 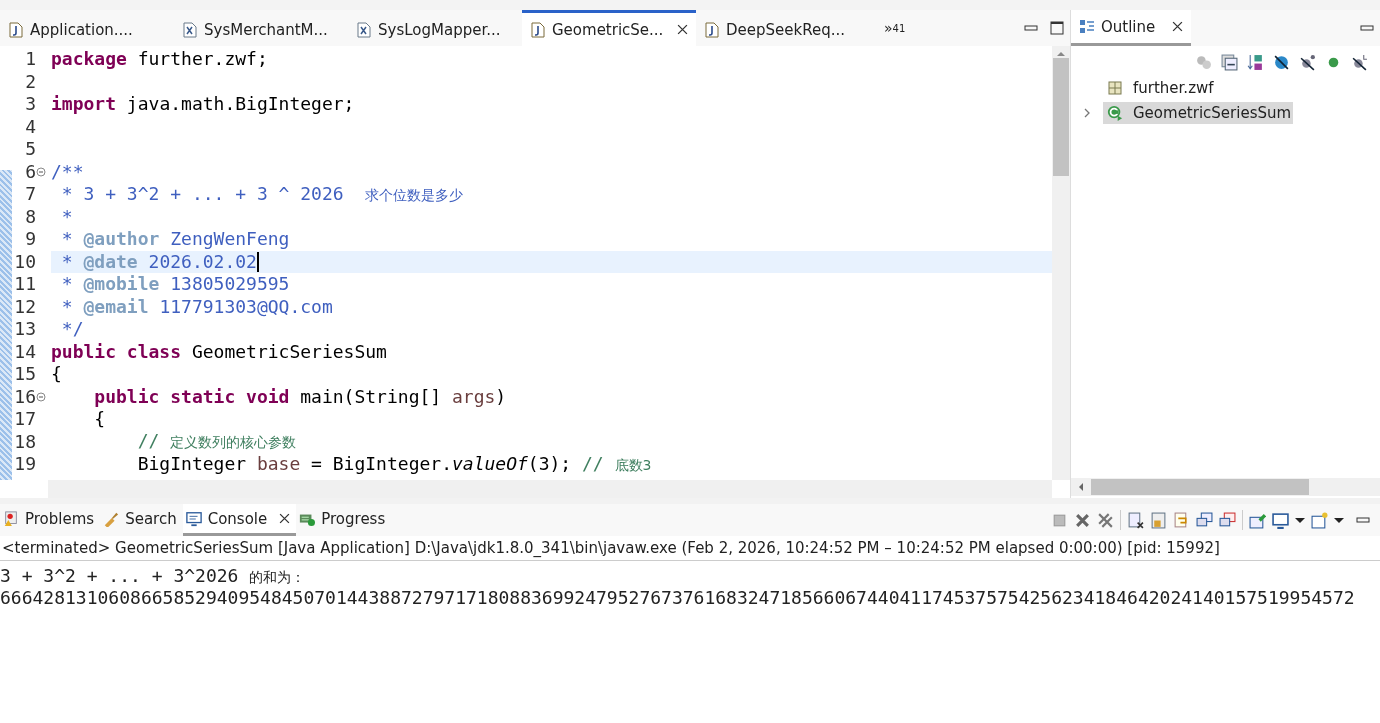 I want to click on code-line: public static void main(String[] args), so click(x=300, y=396).